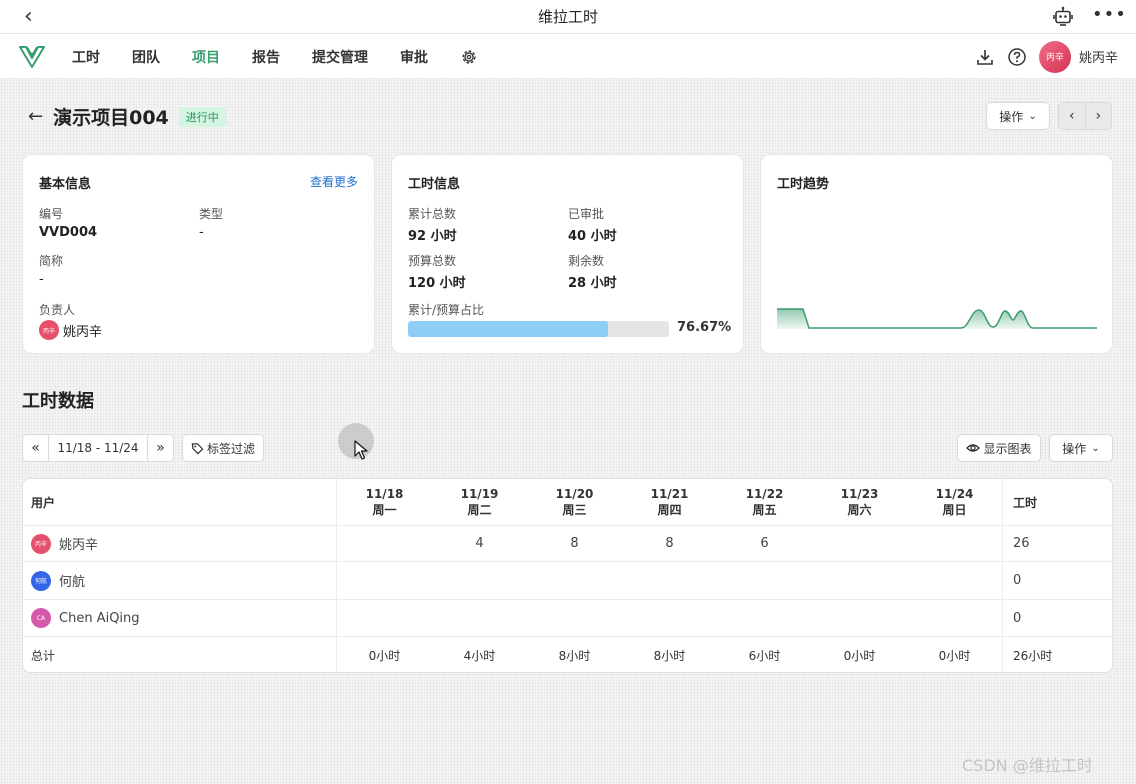 The width and height of the screenshot is (1136, 784). What do you see at coordinates (58, 401) in the screenshot?
I see `section-title: 工时数据` at bounding box center [58, 401].